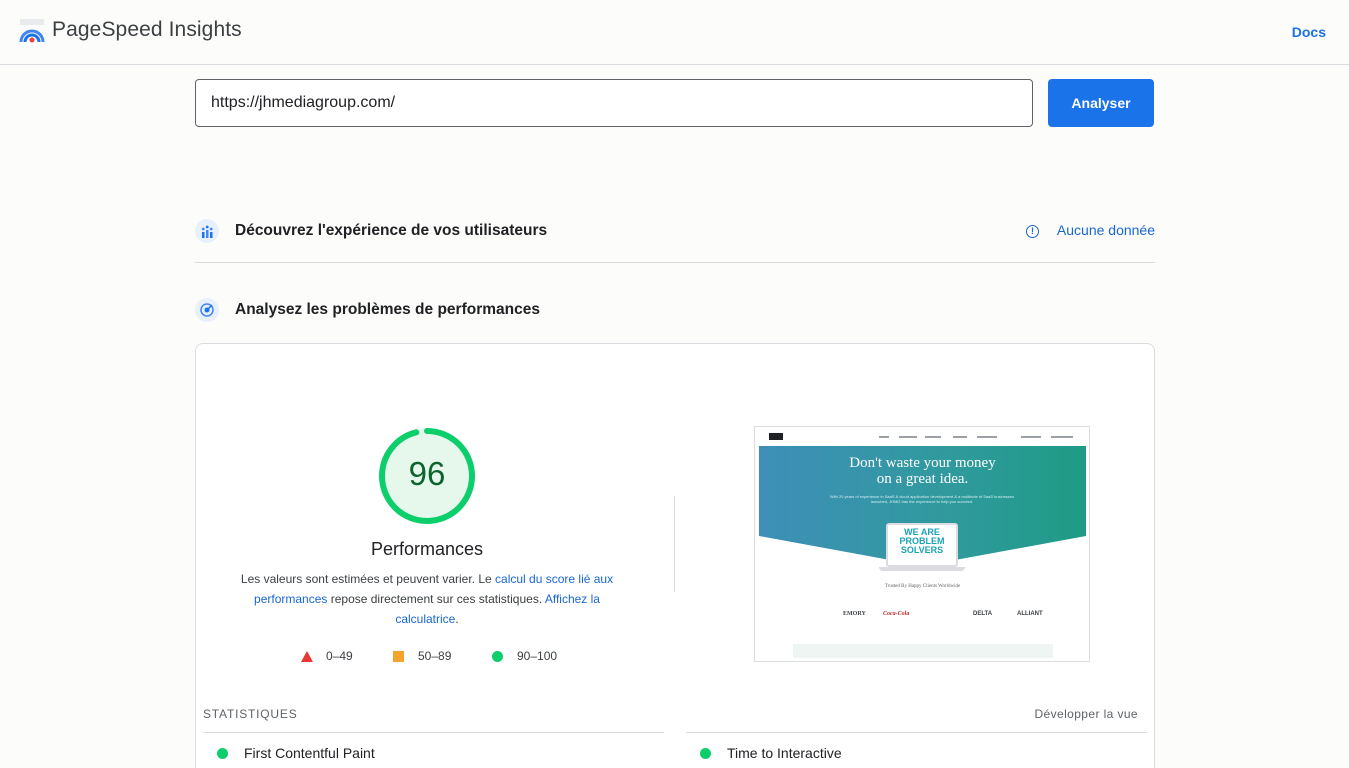 Image resolution: width=1349 pixels, height=768 pixels. I want to click on performance-score: 96, so click(427, 473).